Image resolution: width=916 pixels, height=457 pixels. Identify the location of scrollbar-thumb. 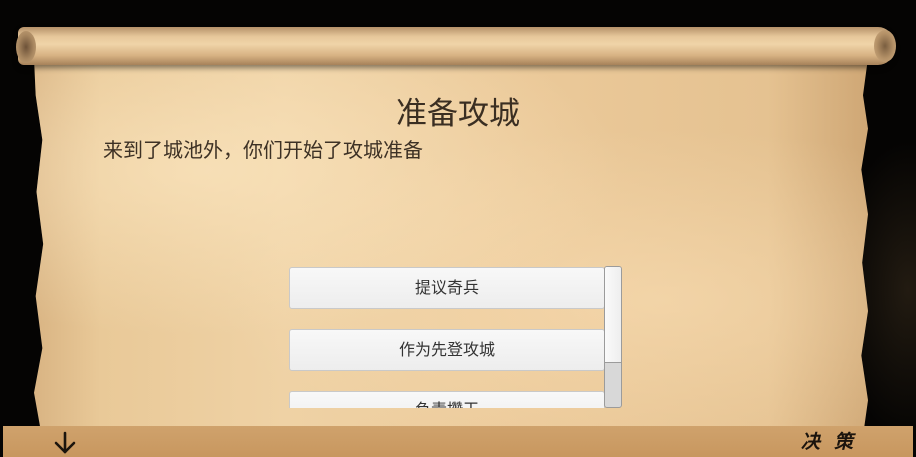
(613, 315).